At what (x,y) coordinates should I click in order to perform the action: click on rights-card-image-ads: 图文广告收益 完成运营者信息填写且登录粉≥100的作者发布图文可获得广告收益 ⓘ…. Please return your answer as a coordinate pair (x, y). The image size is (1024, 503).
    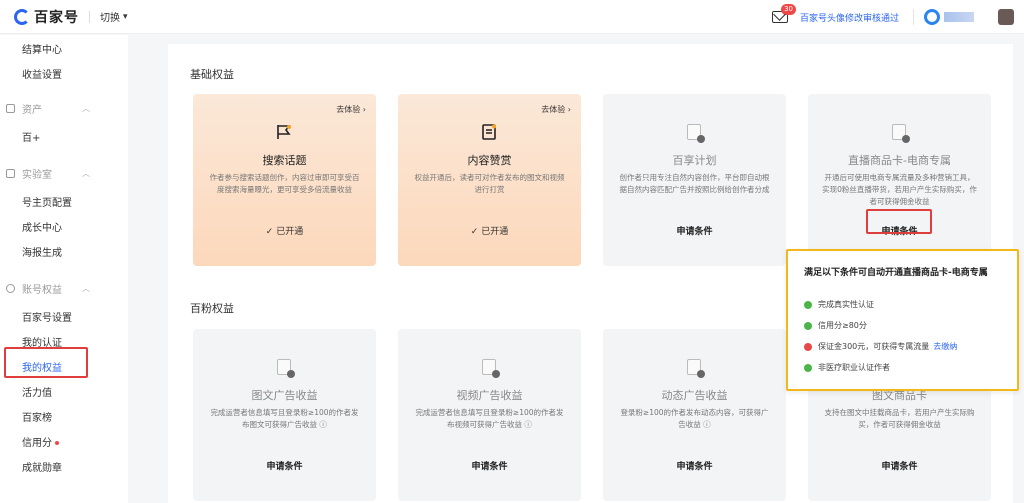
    Looking at the image, I should click on (284, 415).